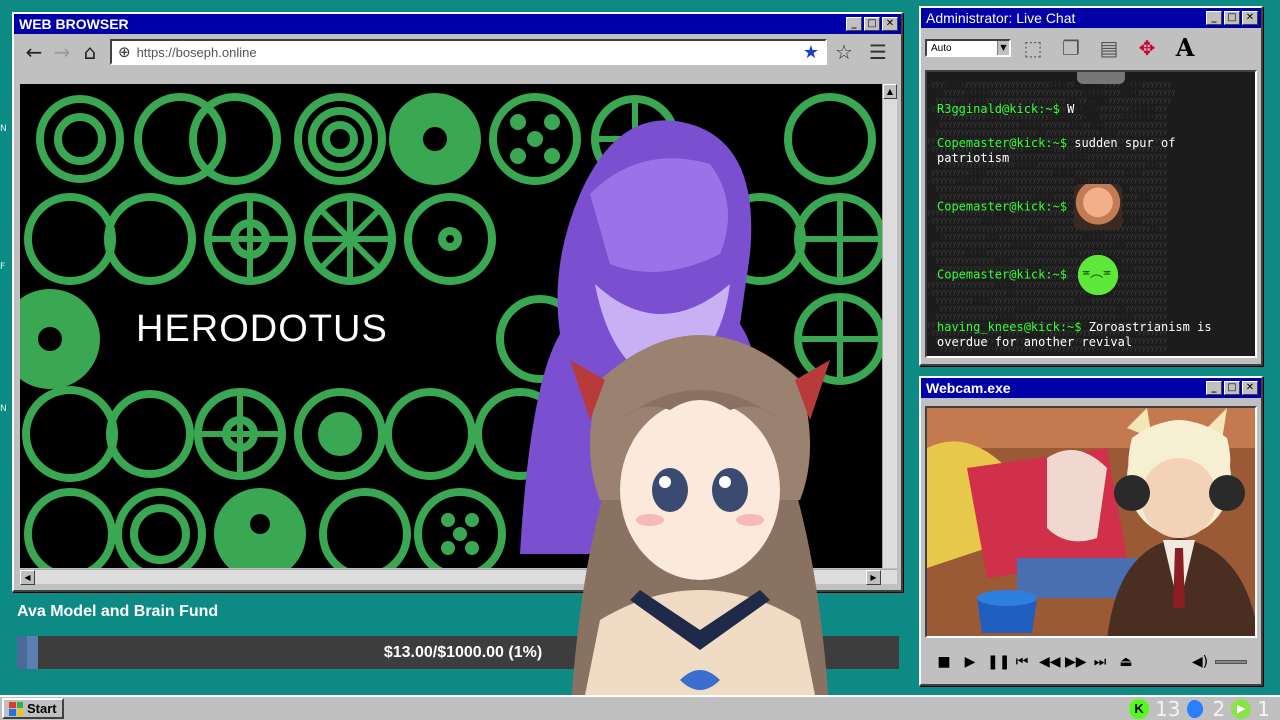  What do you see at coordinates (889, 326) in the screenshot?
I see `vertical-scrollbar: ▲` at bounding box center [889, 326].